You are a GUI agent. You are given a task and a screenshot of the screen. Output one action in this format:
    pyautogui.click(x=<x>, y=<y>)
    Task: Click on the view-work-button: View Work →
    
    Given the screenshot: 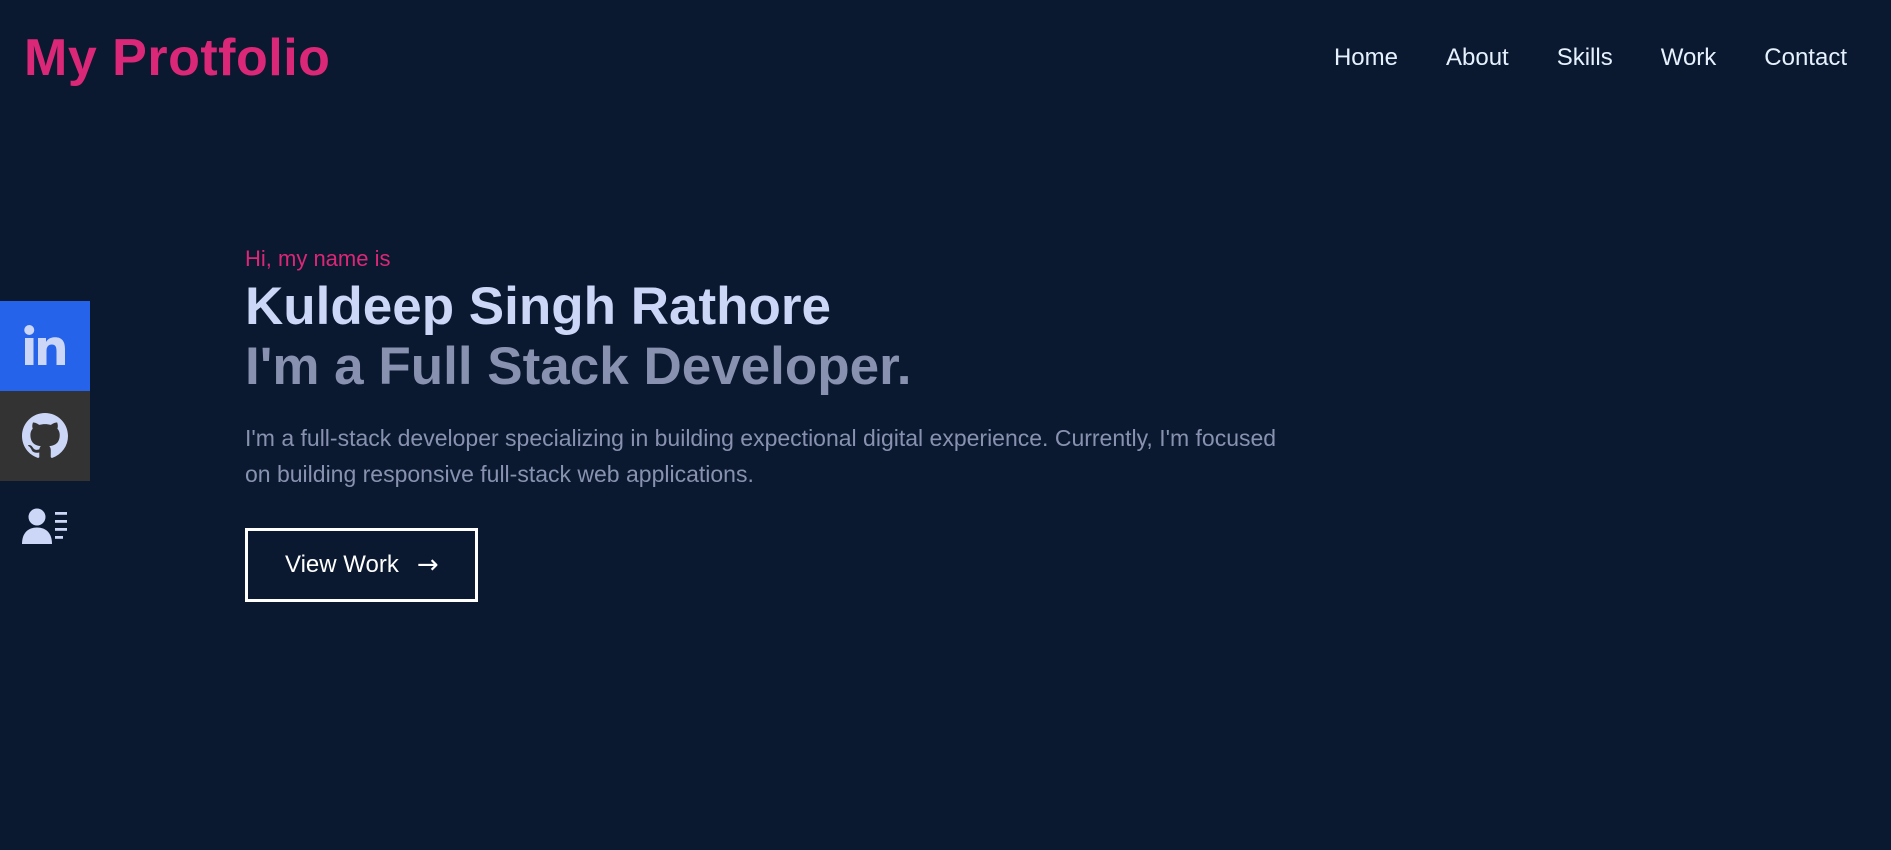 What is the action you would take?
    pyautogui.click(x=361, y=565)
    